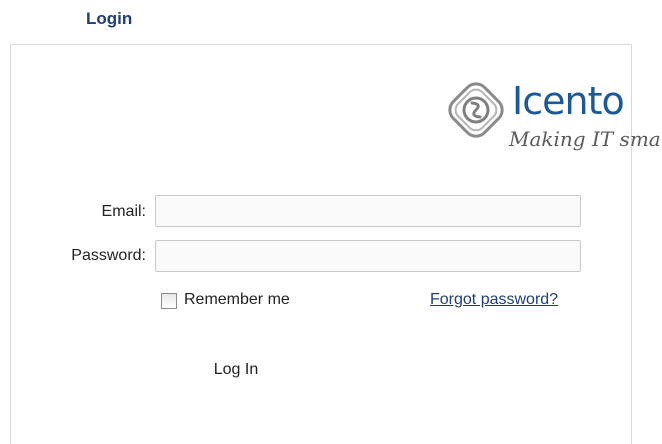 Image resolution: width=662 pixels, height=444 pixels. What do you see at coordinates (123, 211) in the screenshot?
I see `email-label: Email:` at bounding box center [123, 211].